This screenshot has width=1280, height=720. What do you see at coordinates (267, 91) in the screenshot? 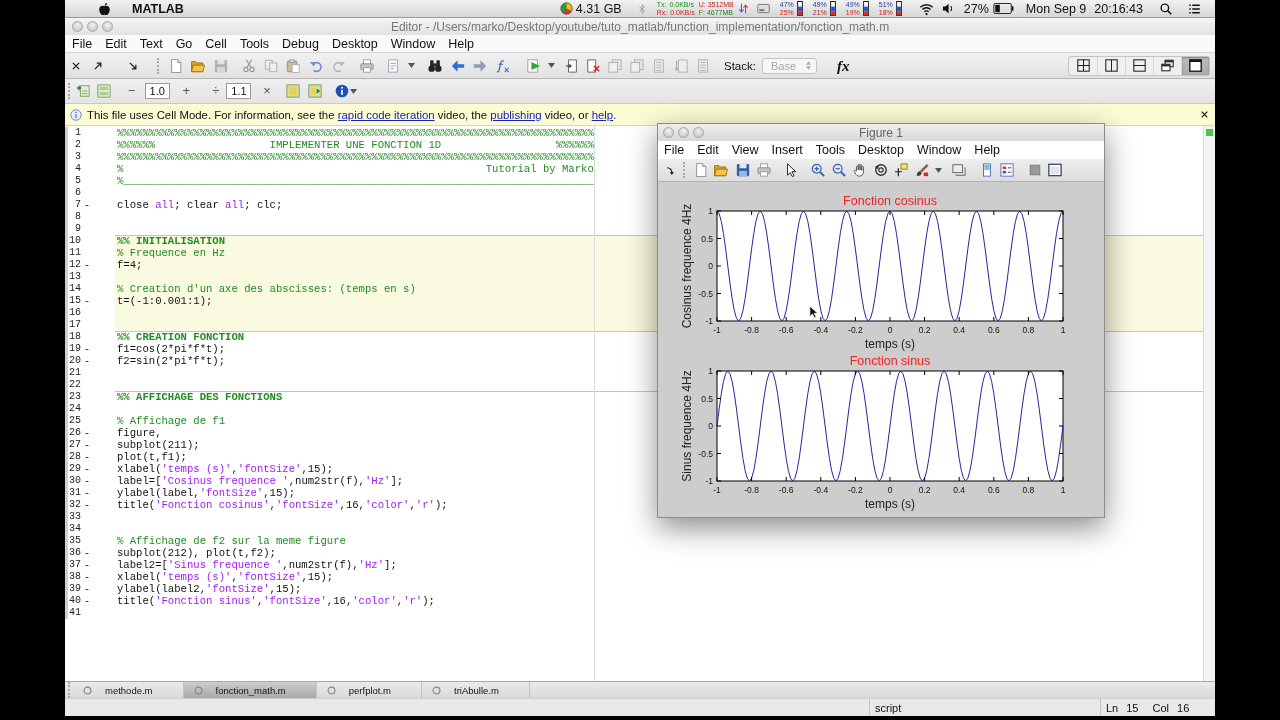
I see `multiply-button: ×` at bounding box center [267, 91].